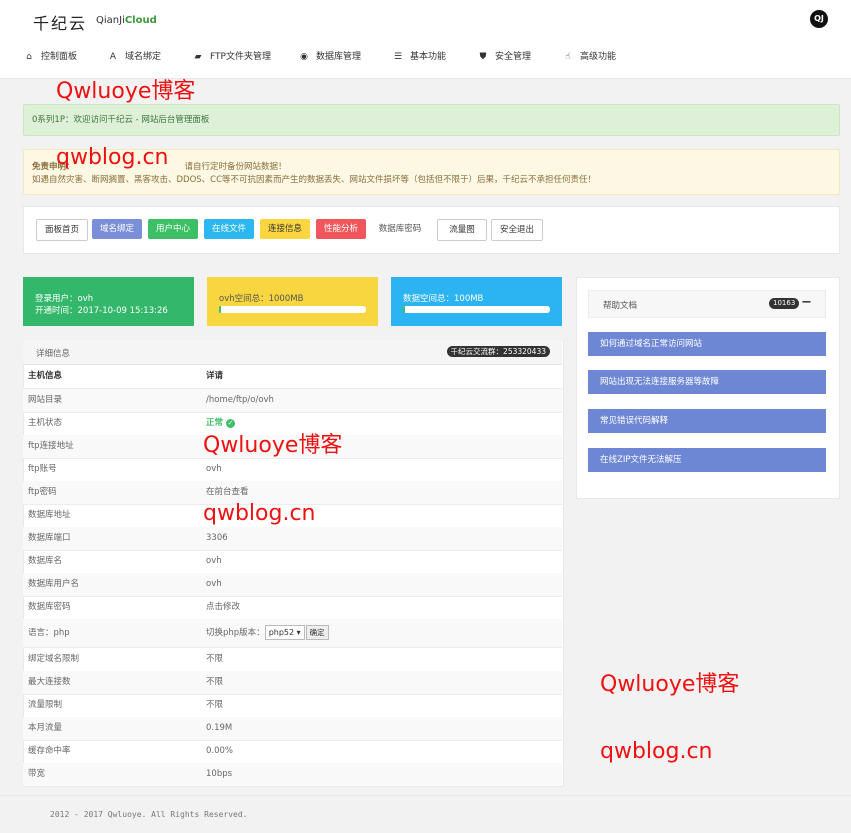  What do you see at coordinates (620, 306) in the screenshot?
I see `help-title: 帮助文档` at bounding box center [620, 306].